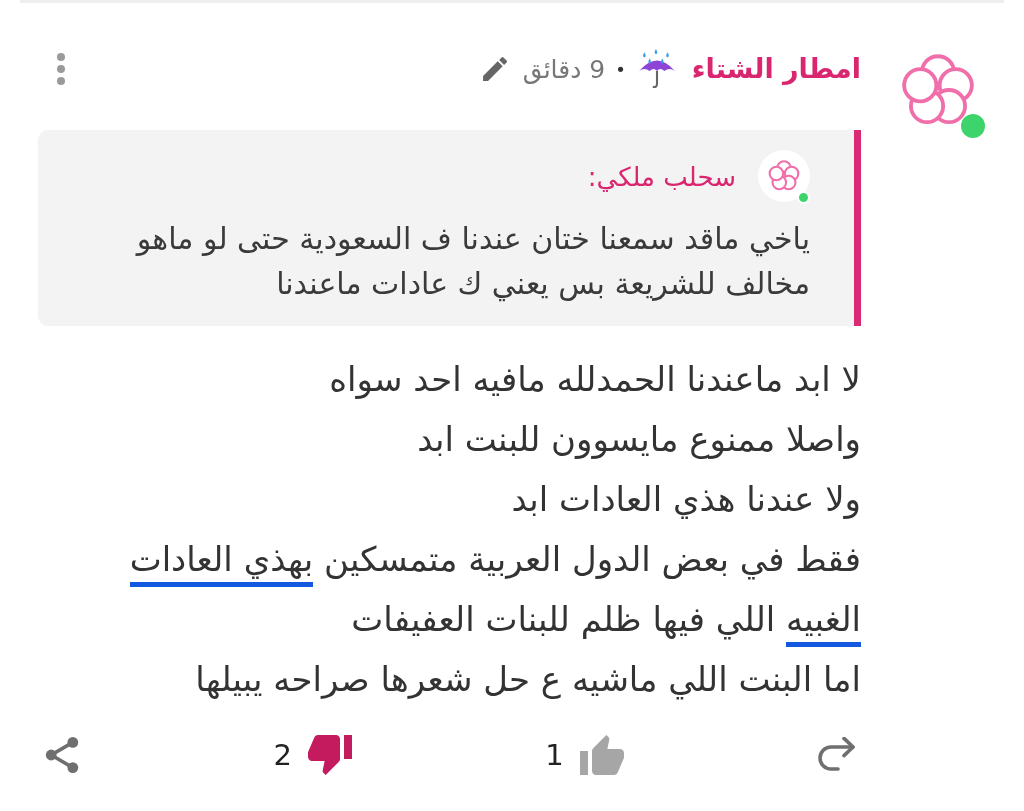  Describe the element at coordinates (784, 176) in the screenshot. I see `flower-avatar-icon` at that location.